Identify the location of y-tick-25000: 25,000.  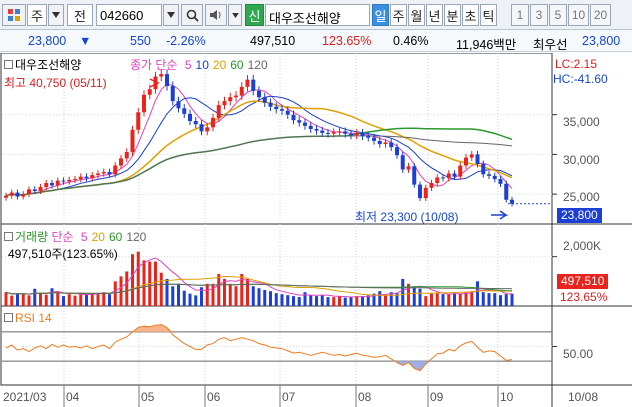
(581, 197).